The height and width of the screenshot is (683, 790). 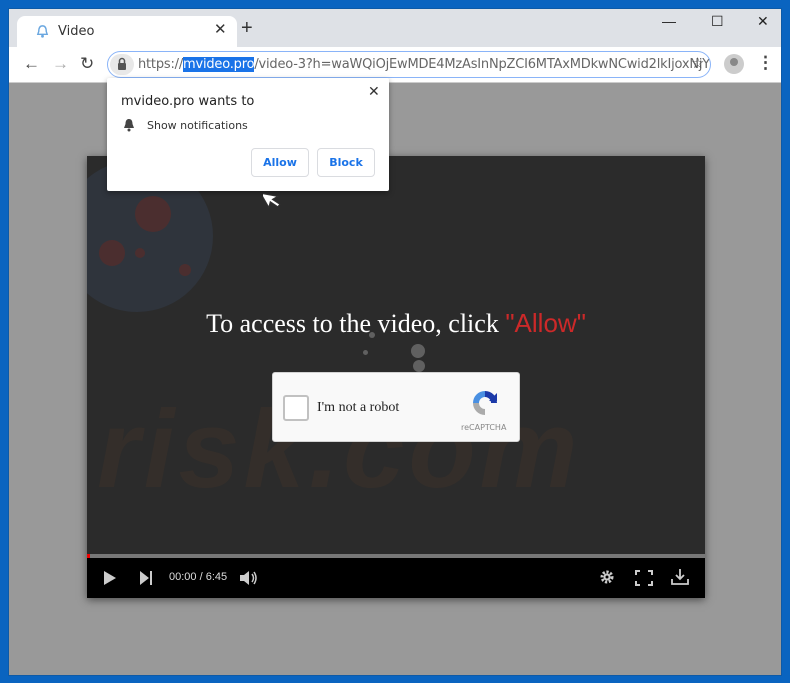 I want to click on block-button: Block, so click(x=346, y=162).